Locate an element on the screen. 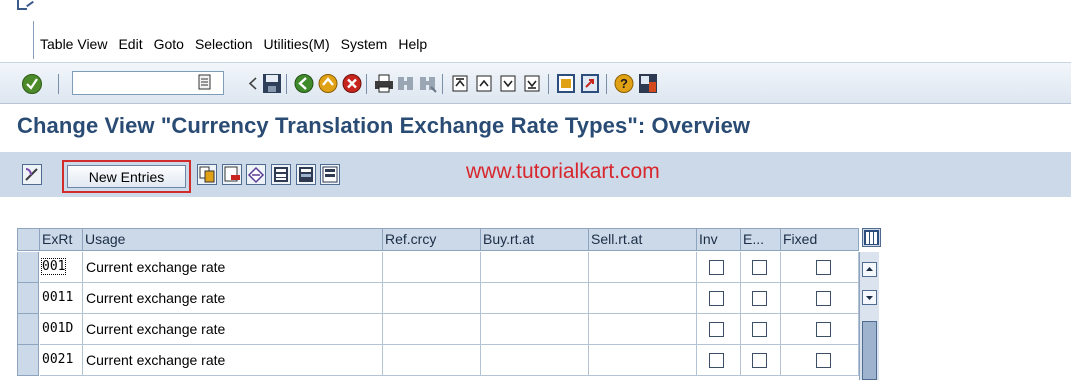 The width and height of the screenshot is (1071, 380). vertical-scrollbar is located at coordinates (869, 316).